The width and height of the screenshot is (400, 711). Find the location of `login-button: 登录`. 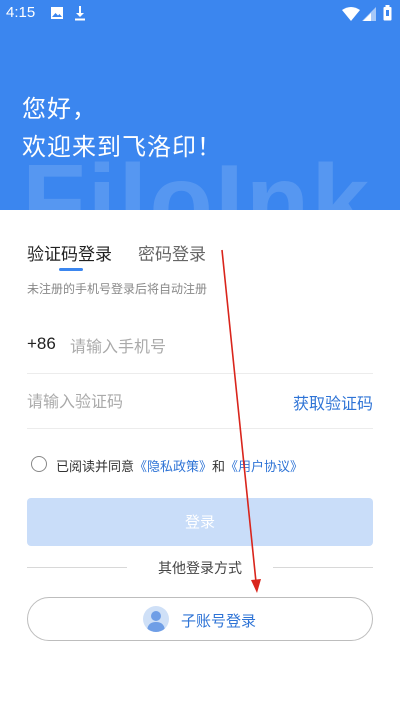

login-button: 登录 is located at coordinates (200, 522).